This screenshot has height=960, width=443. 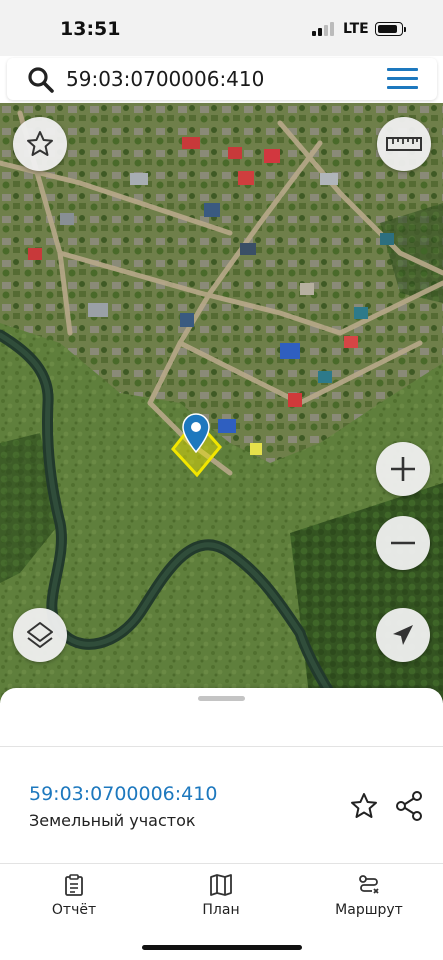 What do you see at coordinates (112, 820) in the screenshot?
I see `parcel-type: Земельный участок` at bounding box center [112, 820].